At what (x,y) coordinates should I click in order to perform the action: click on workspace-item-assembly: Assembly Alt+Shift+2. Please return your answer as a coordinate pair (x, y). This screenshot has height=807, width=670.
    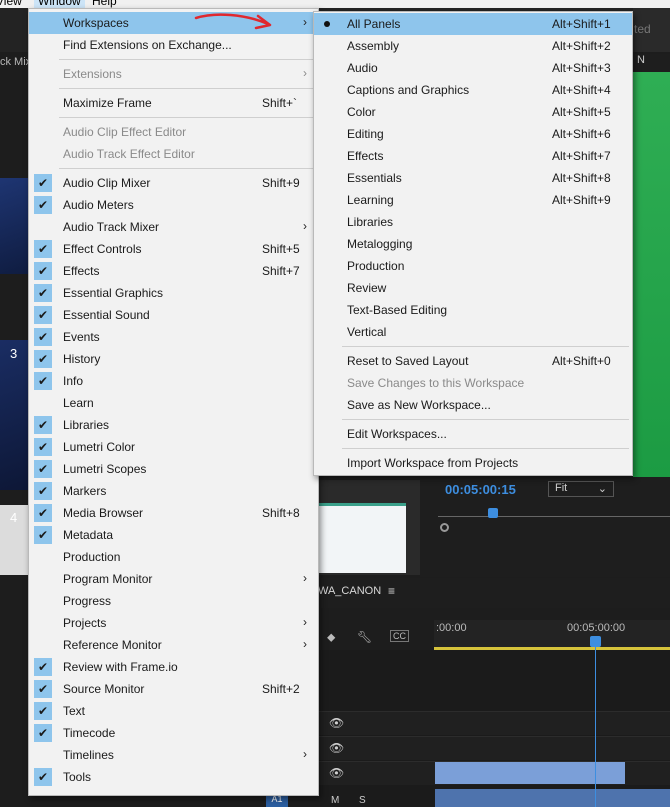
    Looking at the image, I should click on (473, 46).